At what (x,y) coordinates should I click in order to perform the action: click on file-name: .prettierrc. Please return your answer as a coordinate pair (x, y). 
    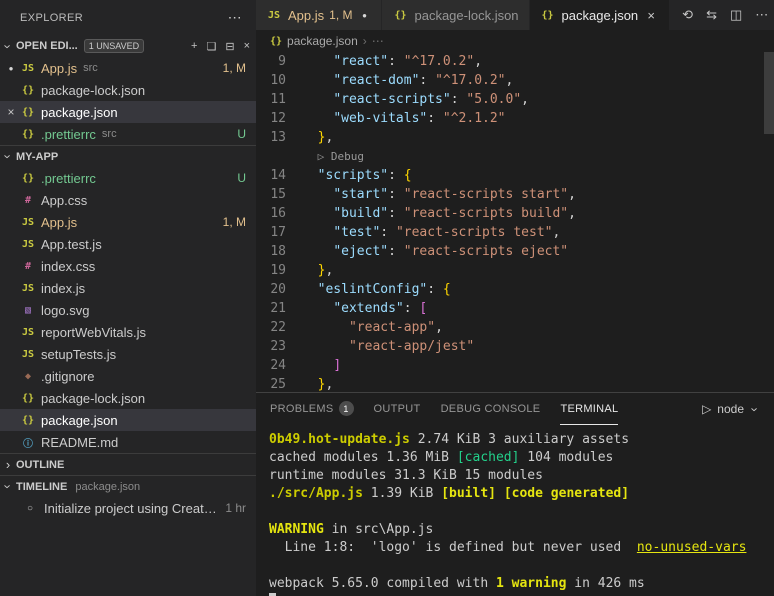
    Looking at the image, I should click on (68, 134).